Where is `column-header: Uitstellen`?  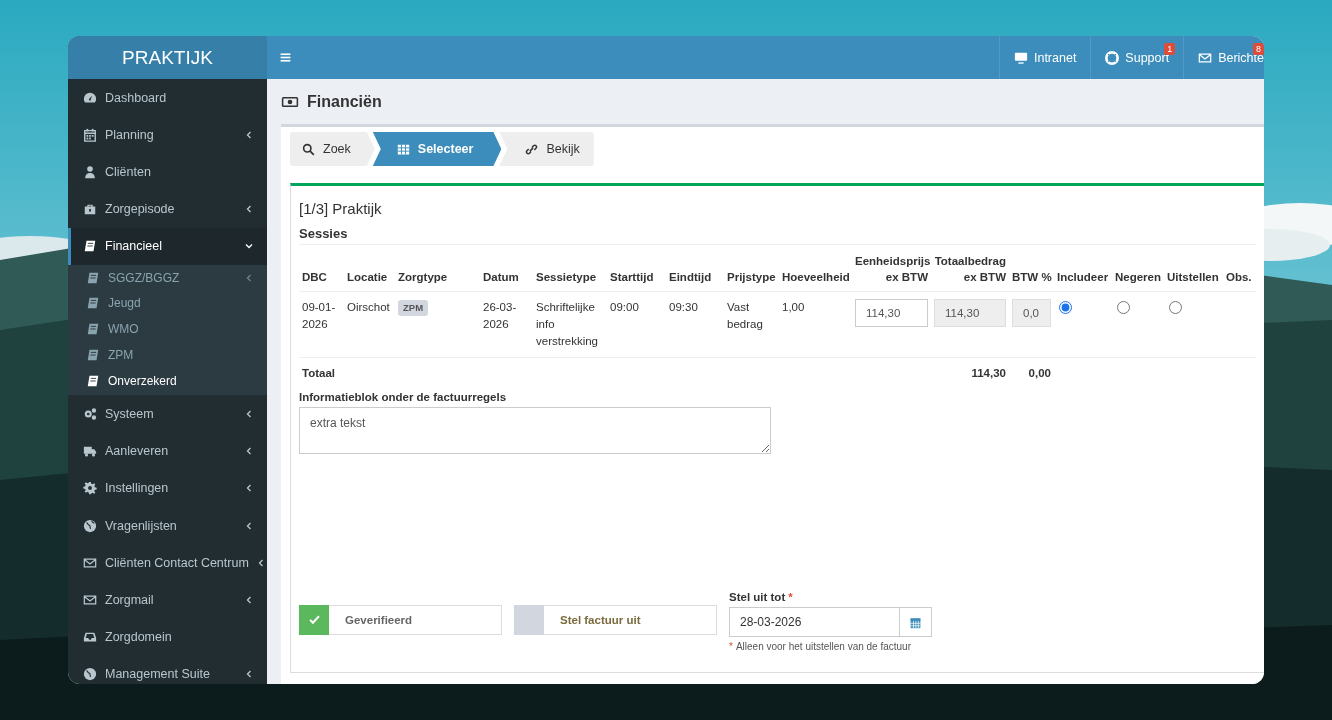
column-header: Uitstellen is located at coordinates (1193, 277).